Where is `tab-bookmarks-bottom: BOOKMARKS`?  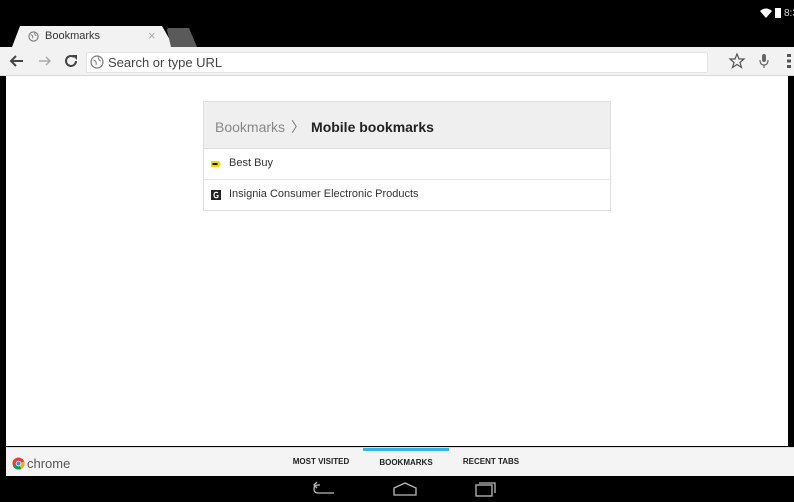 tab-bookmarks-bottom: BOOKMARKS is located at coordinates (406, 463).